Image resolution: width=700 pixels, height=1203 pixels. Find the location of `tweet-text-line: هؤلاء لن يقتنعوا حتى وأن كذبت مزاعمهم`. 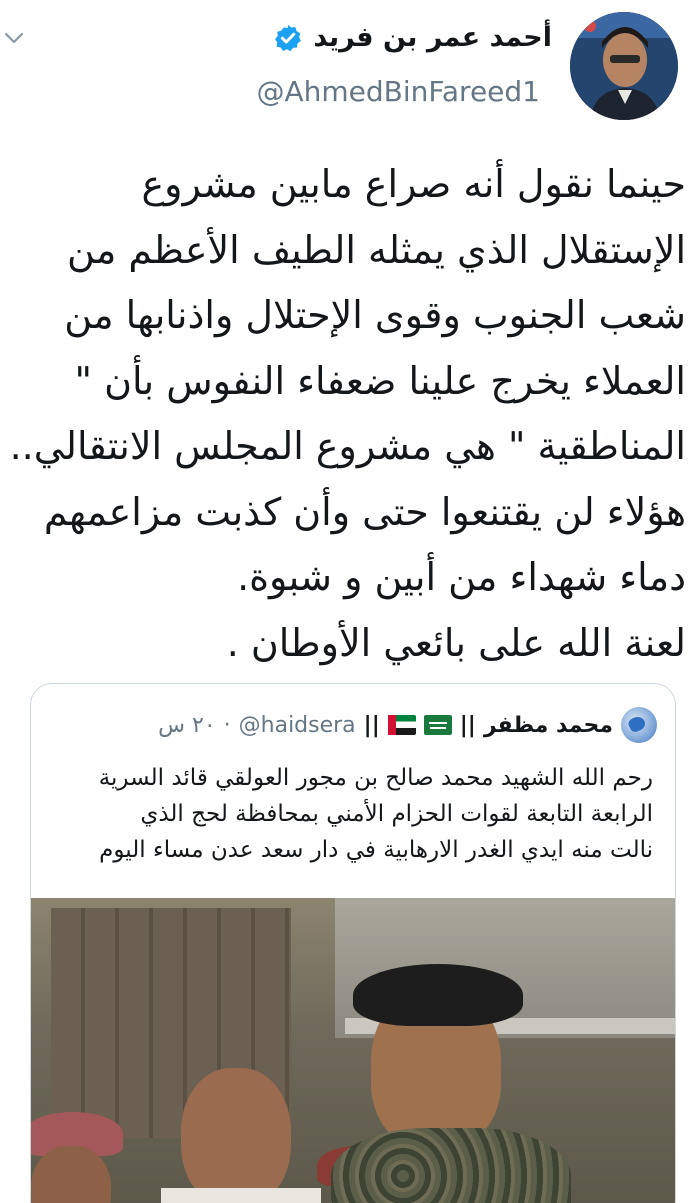

tweet-text-line: هؤلاء لن يقتنعوا حتى وأن كذبت مزاعمهم is located at coordinates (364, 511).